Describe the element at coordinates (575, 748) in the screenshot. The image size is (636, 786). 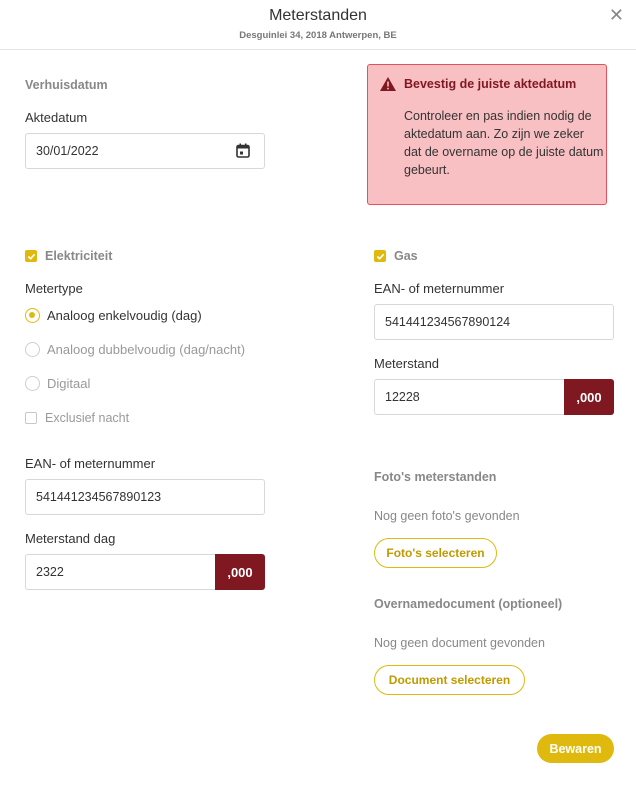
I see `save-button: Bewaren` at that location.